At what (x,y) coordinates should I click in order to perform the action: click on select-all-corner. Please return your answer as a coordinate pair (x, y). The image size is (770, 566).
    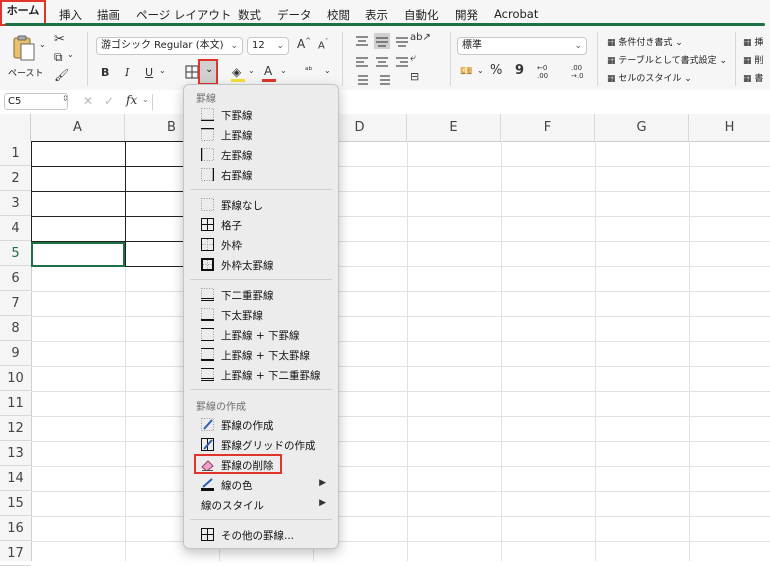
    Looking at the image, I should click on (15, 127).